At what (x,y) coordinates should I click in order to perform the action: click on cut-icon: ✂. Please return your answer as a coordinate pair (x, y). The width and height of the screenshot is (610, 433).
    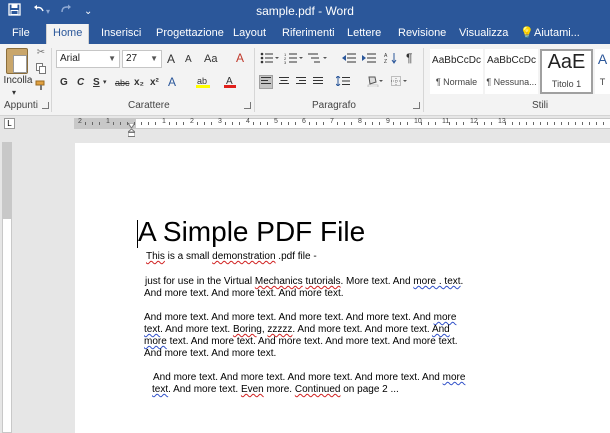
    Looking at the image, I should click on (41, 53).